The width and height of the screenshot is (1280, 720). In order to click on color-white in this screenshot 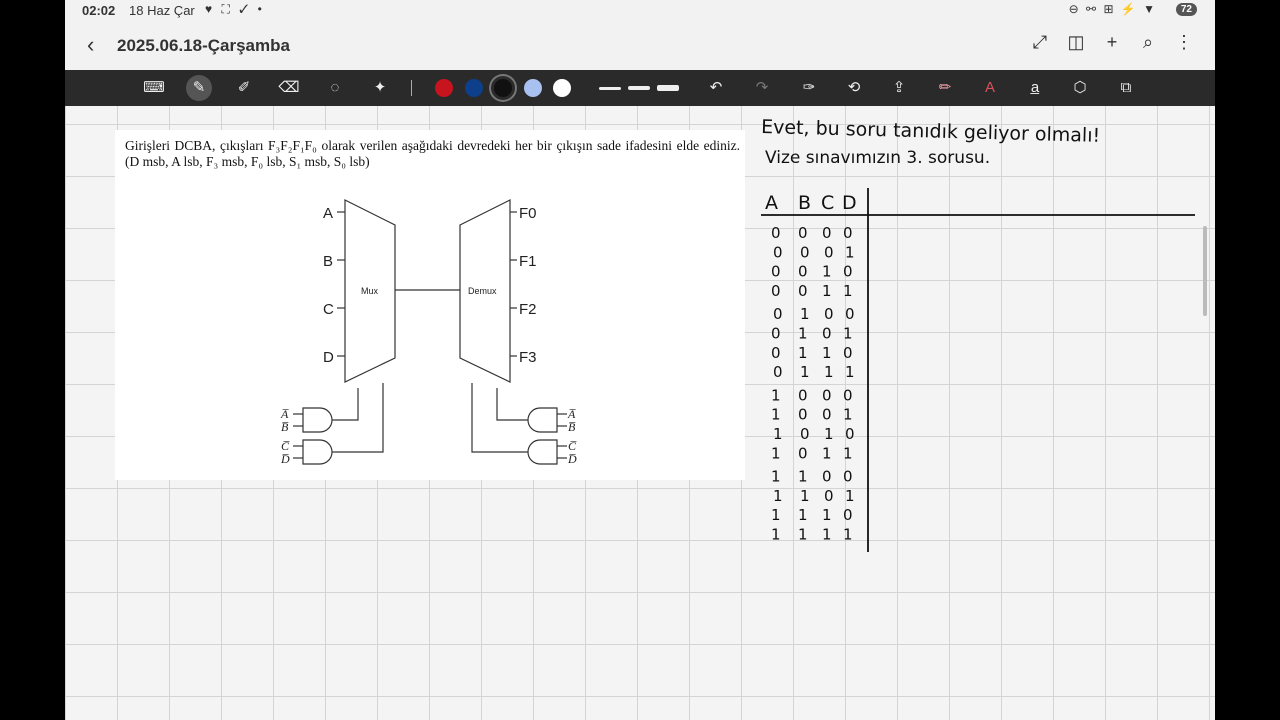, I will do `click(562, 88)`.